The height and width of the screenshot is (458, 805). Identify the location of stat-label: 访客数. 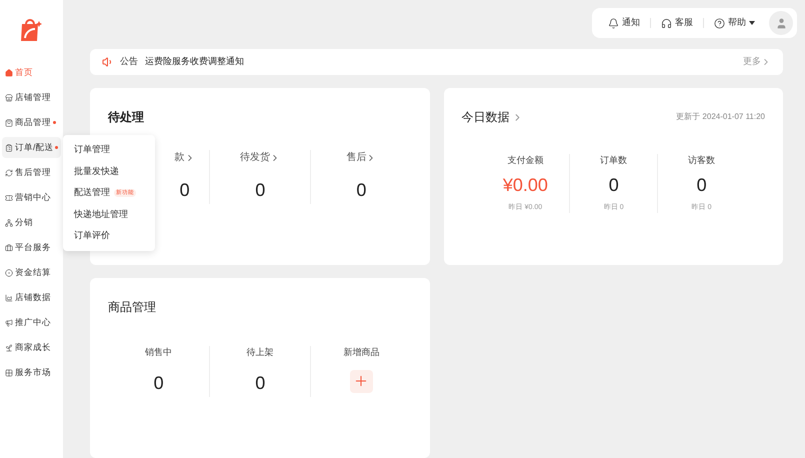
(702, 160).